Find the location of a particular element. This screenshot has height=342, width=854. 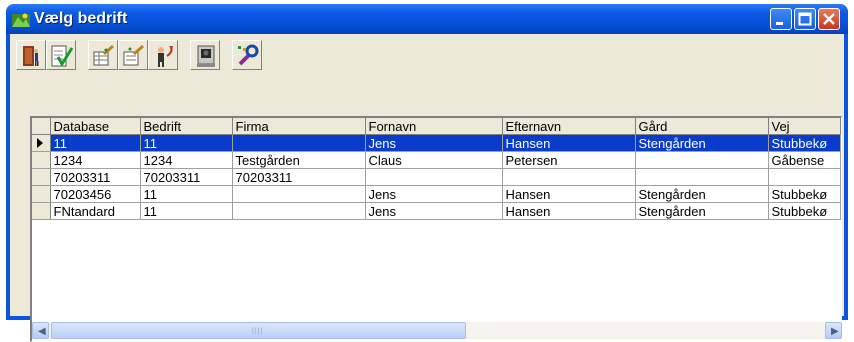

maximize-button is located at coordinates (805, 19).